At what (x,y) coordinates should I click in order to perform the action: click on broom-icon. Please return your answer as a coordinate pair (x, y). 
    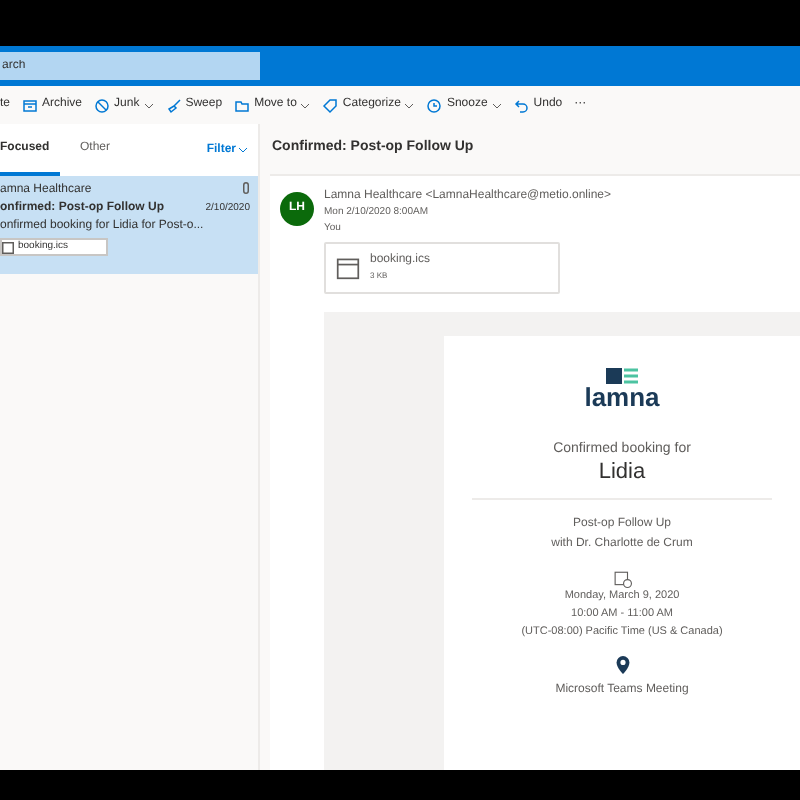
    Looking at the image, I should click on (173, 105).